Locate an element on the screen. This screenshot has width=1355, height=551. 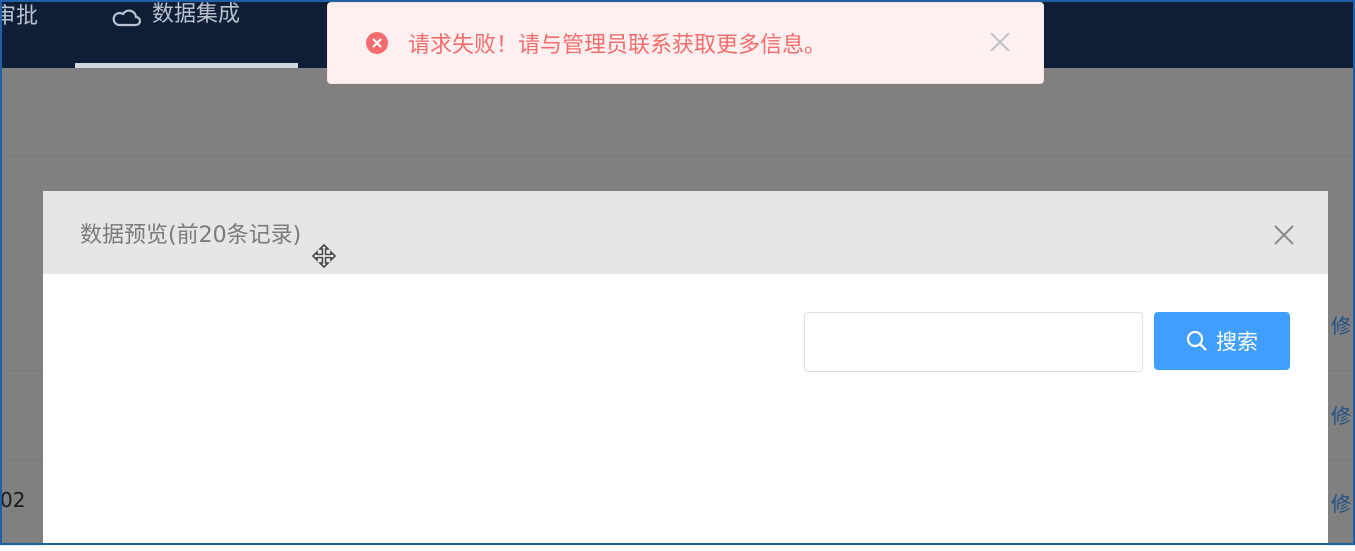
search-icon is located at coordinates (1197, 341).